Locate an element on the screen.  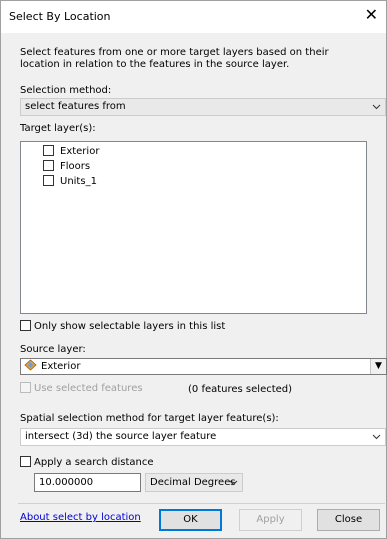
list-item: Exterior is located at coordinates (71, 152).